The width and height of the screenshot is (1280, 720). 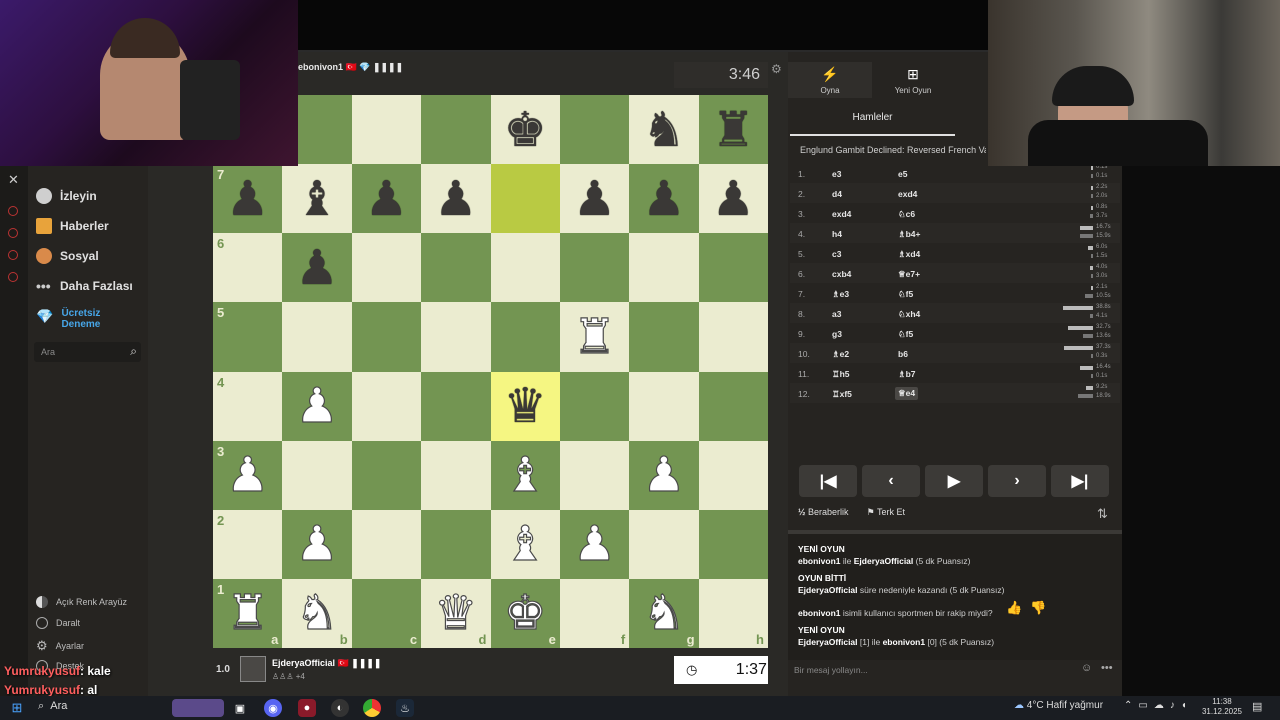 I want to click on square-e1: e ♚, so click(x=525, y=613).